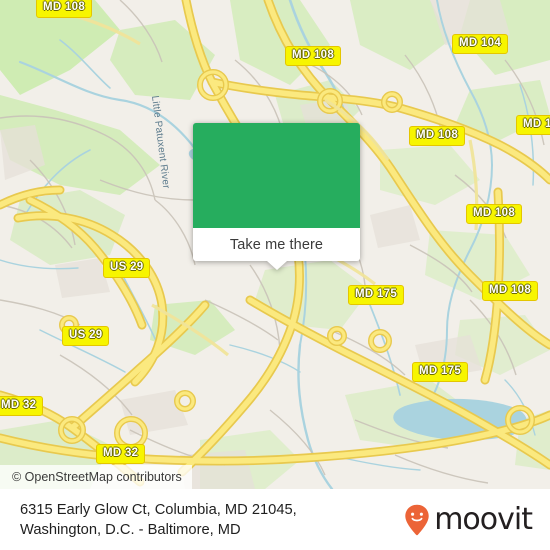 The image size is (550, 550). I want to click on location-popup: Take me there, so click(276, 196).